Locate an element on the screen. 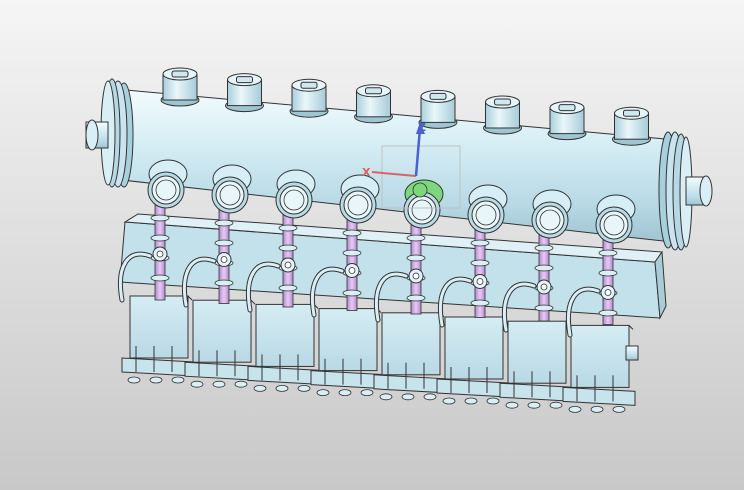  module-row-end-nozzle is located at coordinates (632, 353).